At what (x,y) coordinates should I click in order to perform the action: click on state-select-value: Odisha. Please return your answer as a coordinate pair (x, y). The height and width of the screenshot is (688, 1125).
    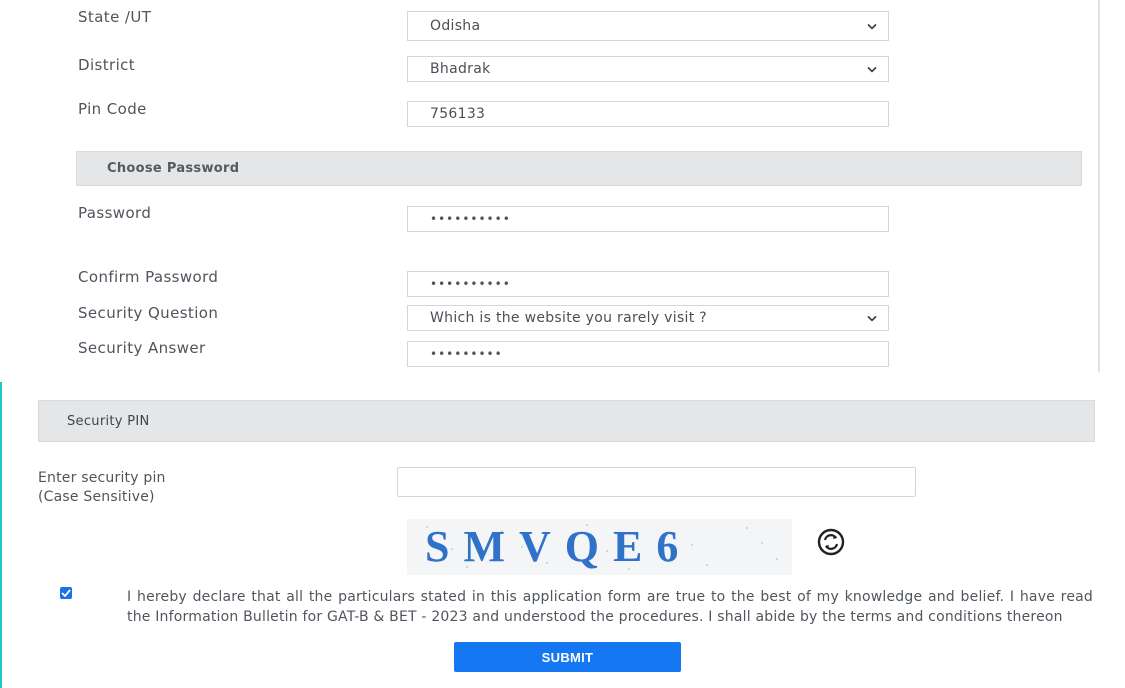
    Looking at the image, I should click on (455, 26).